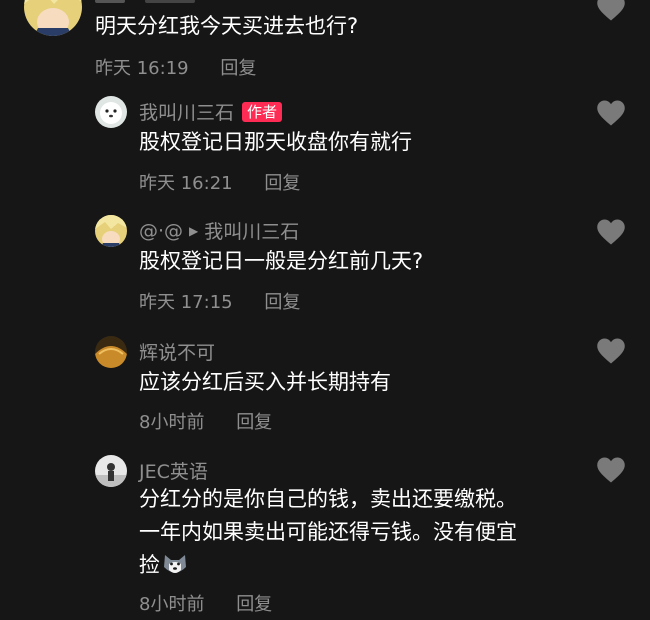  What do you see at coordinates (175, 564) in the screenshot?
I see `husky-emoji` at bounding box center [175, 564].